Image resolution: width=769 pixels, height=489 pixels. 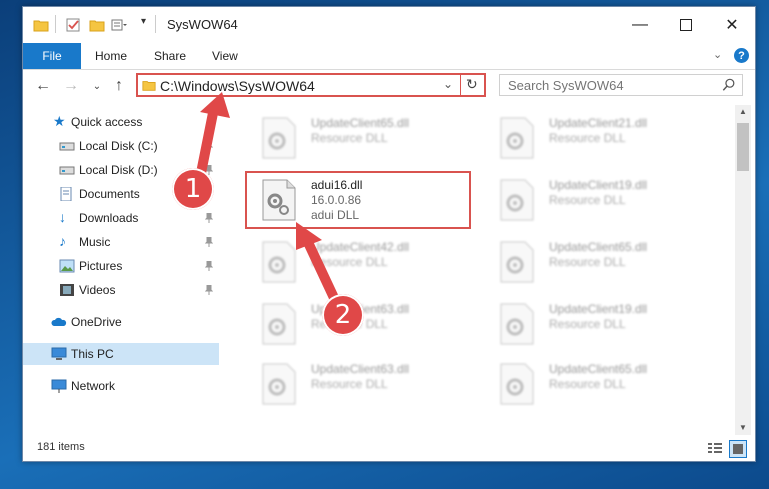 What do you see at coordinates (43, 86) in the screenshot?
I see `back-button: ←` at bounding box center [43, 86].